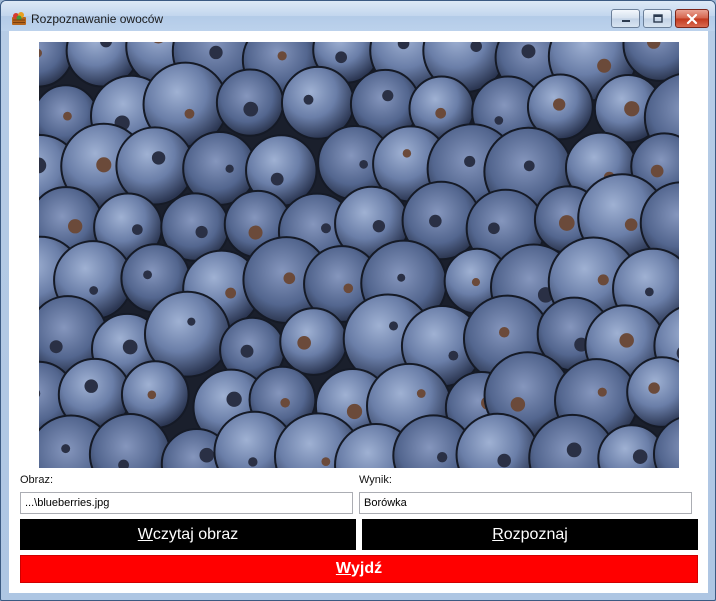 The image size is (716, 601). I want to click on minimize-button, so click(625, 18).